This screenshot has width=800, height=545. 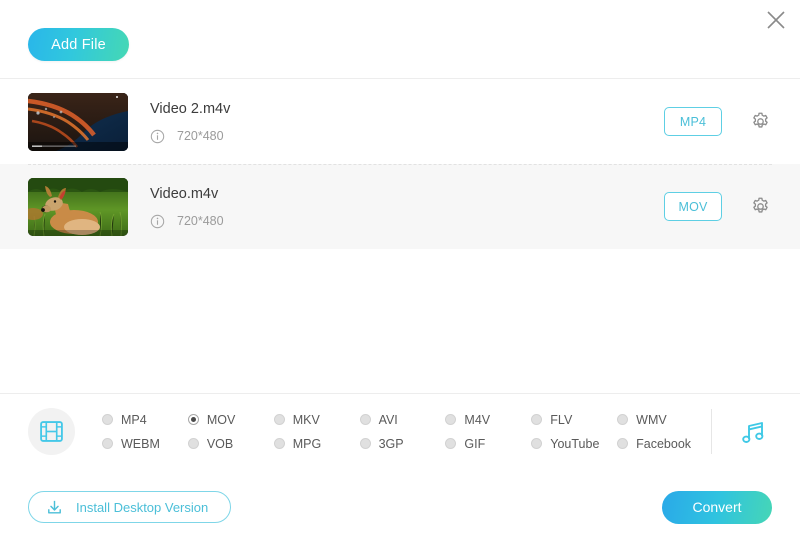 What do you see at coordinates (407, 122) in the screenshot?
I see `file-info: Video 2.m4v 720*480` at bounding box center [407, 122].